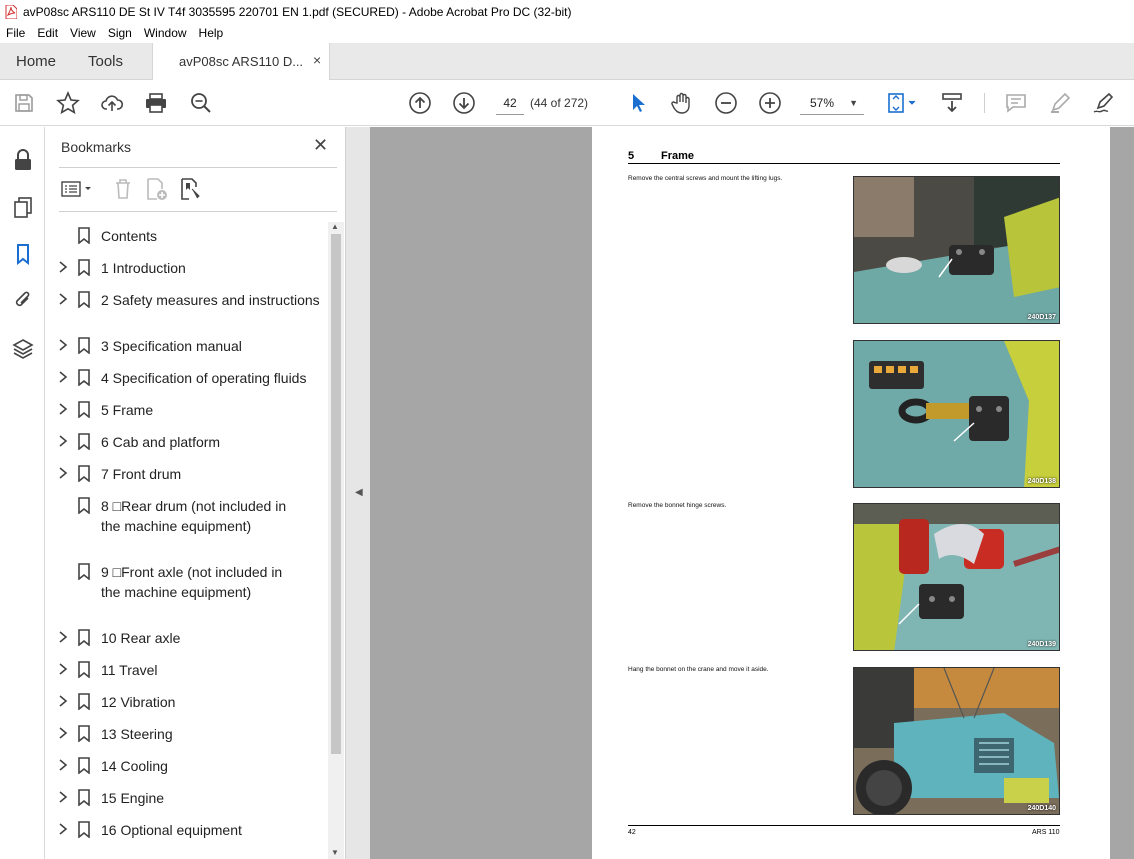 The height and width of the screenshot is (859, 1134). What do you see at coordinates (770, 103) in the screenshot?
I see `zoom-in-icon` at bounding box center [770, 103].